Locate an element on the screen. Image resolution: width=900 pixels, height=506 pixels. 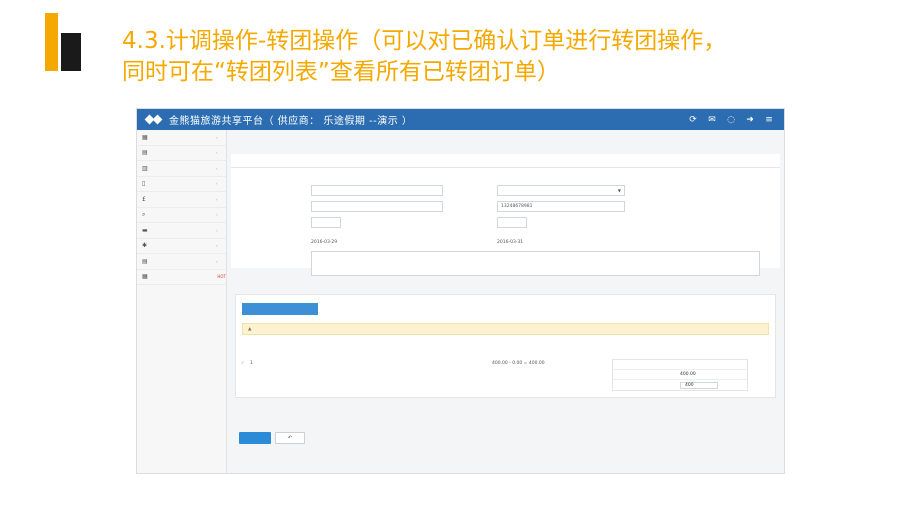
app-topbar: 金熊猫旅游共享平台（ 供应商： 乐途假期 --演示 ） ⟳ ✉ ◌ ➜ ≡ is located at coordinates (460, 119).